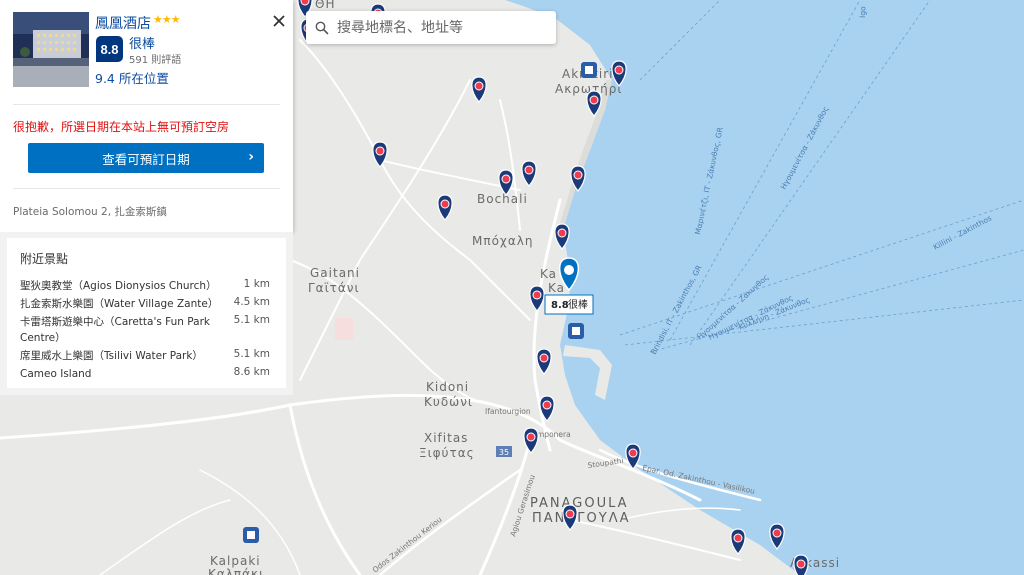 The image size is (1024, 575). What do you see at coordinates (508, 411) in the screenshot?
I see `road-label: Ifantourgion` at bounding box center [508, 411].